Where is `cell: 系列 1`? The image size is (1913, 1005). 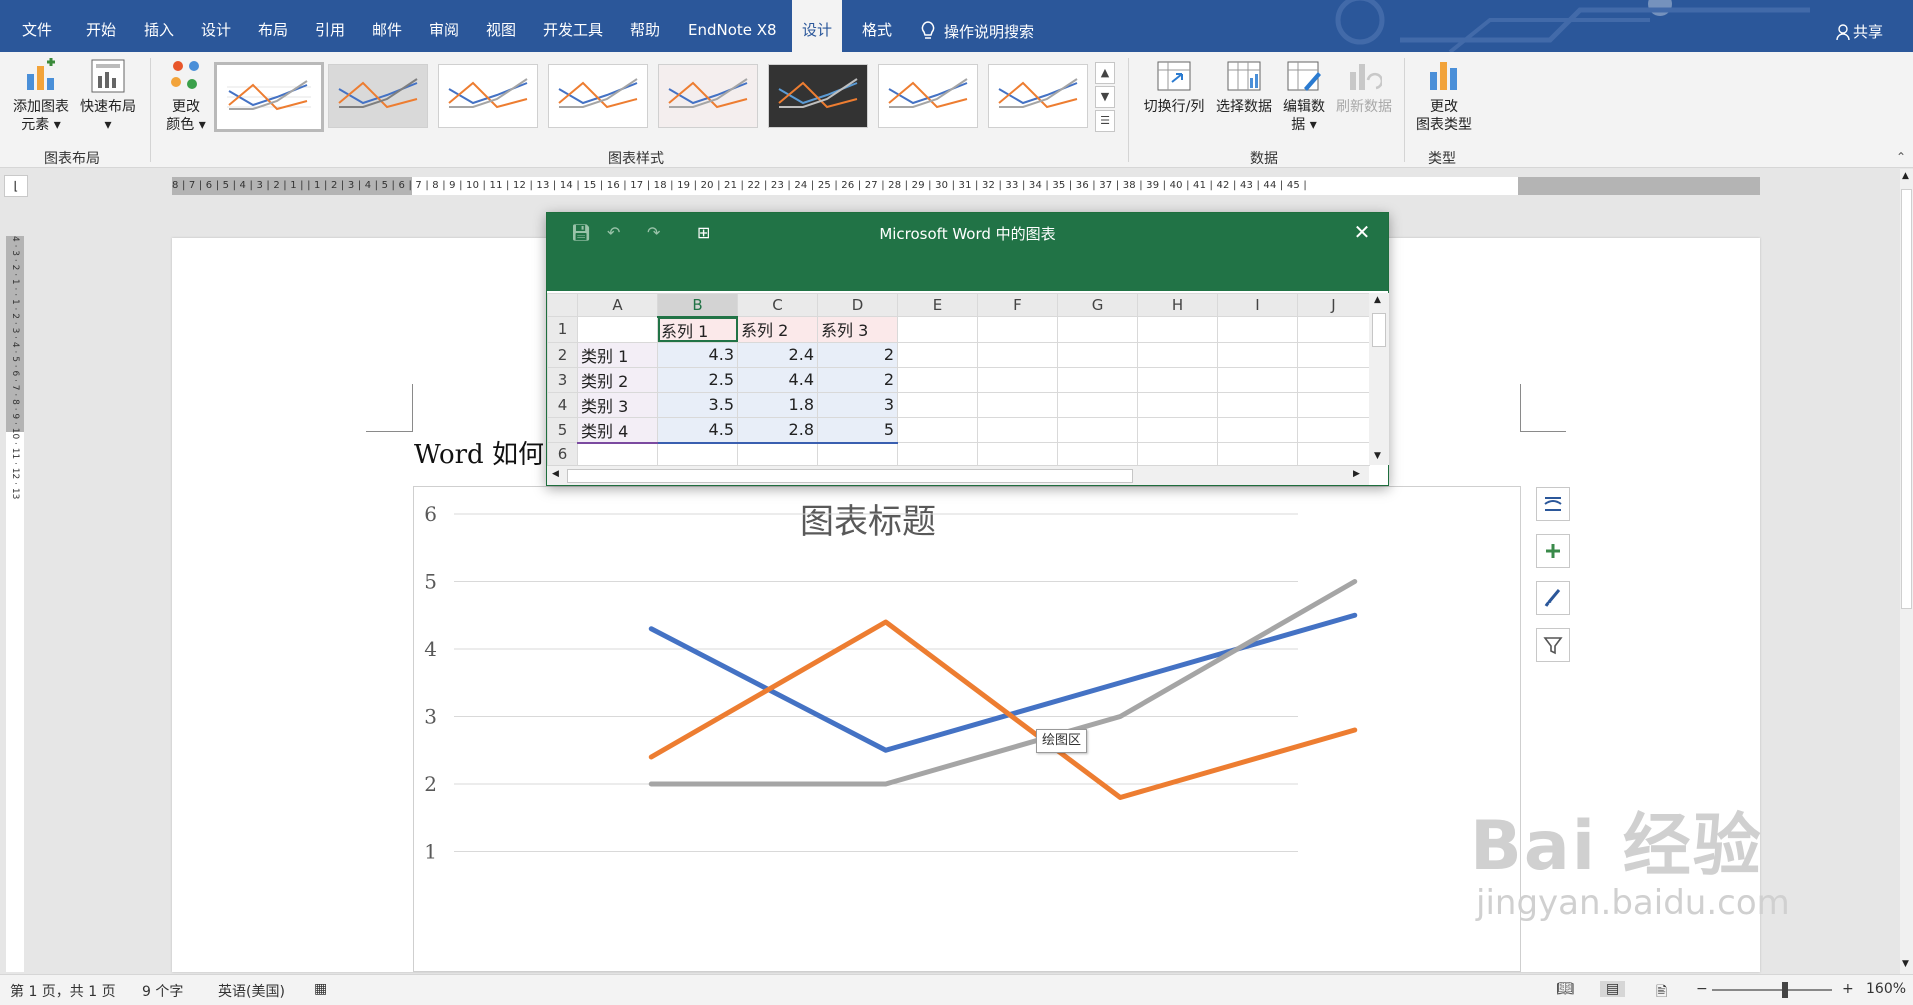
cell: 系列 1 is located at coordinates (697, 329).